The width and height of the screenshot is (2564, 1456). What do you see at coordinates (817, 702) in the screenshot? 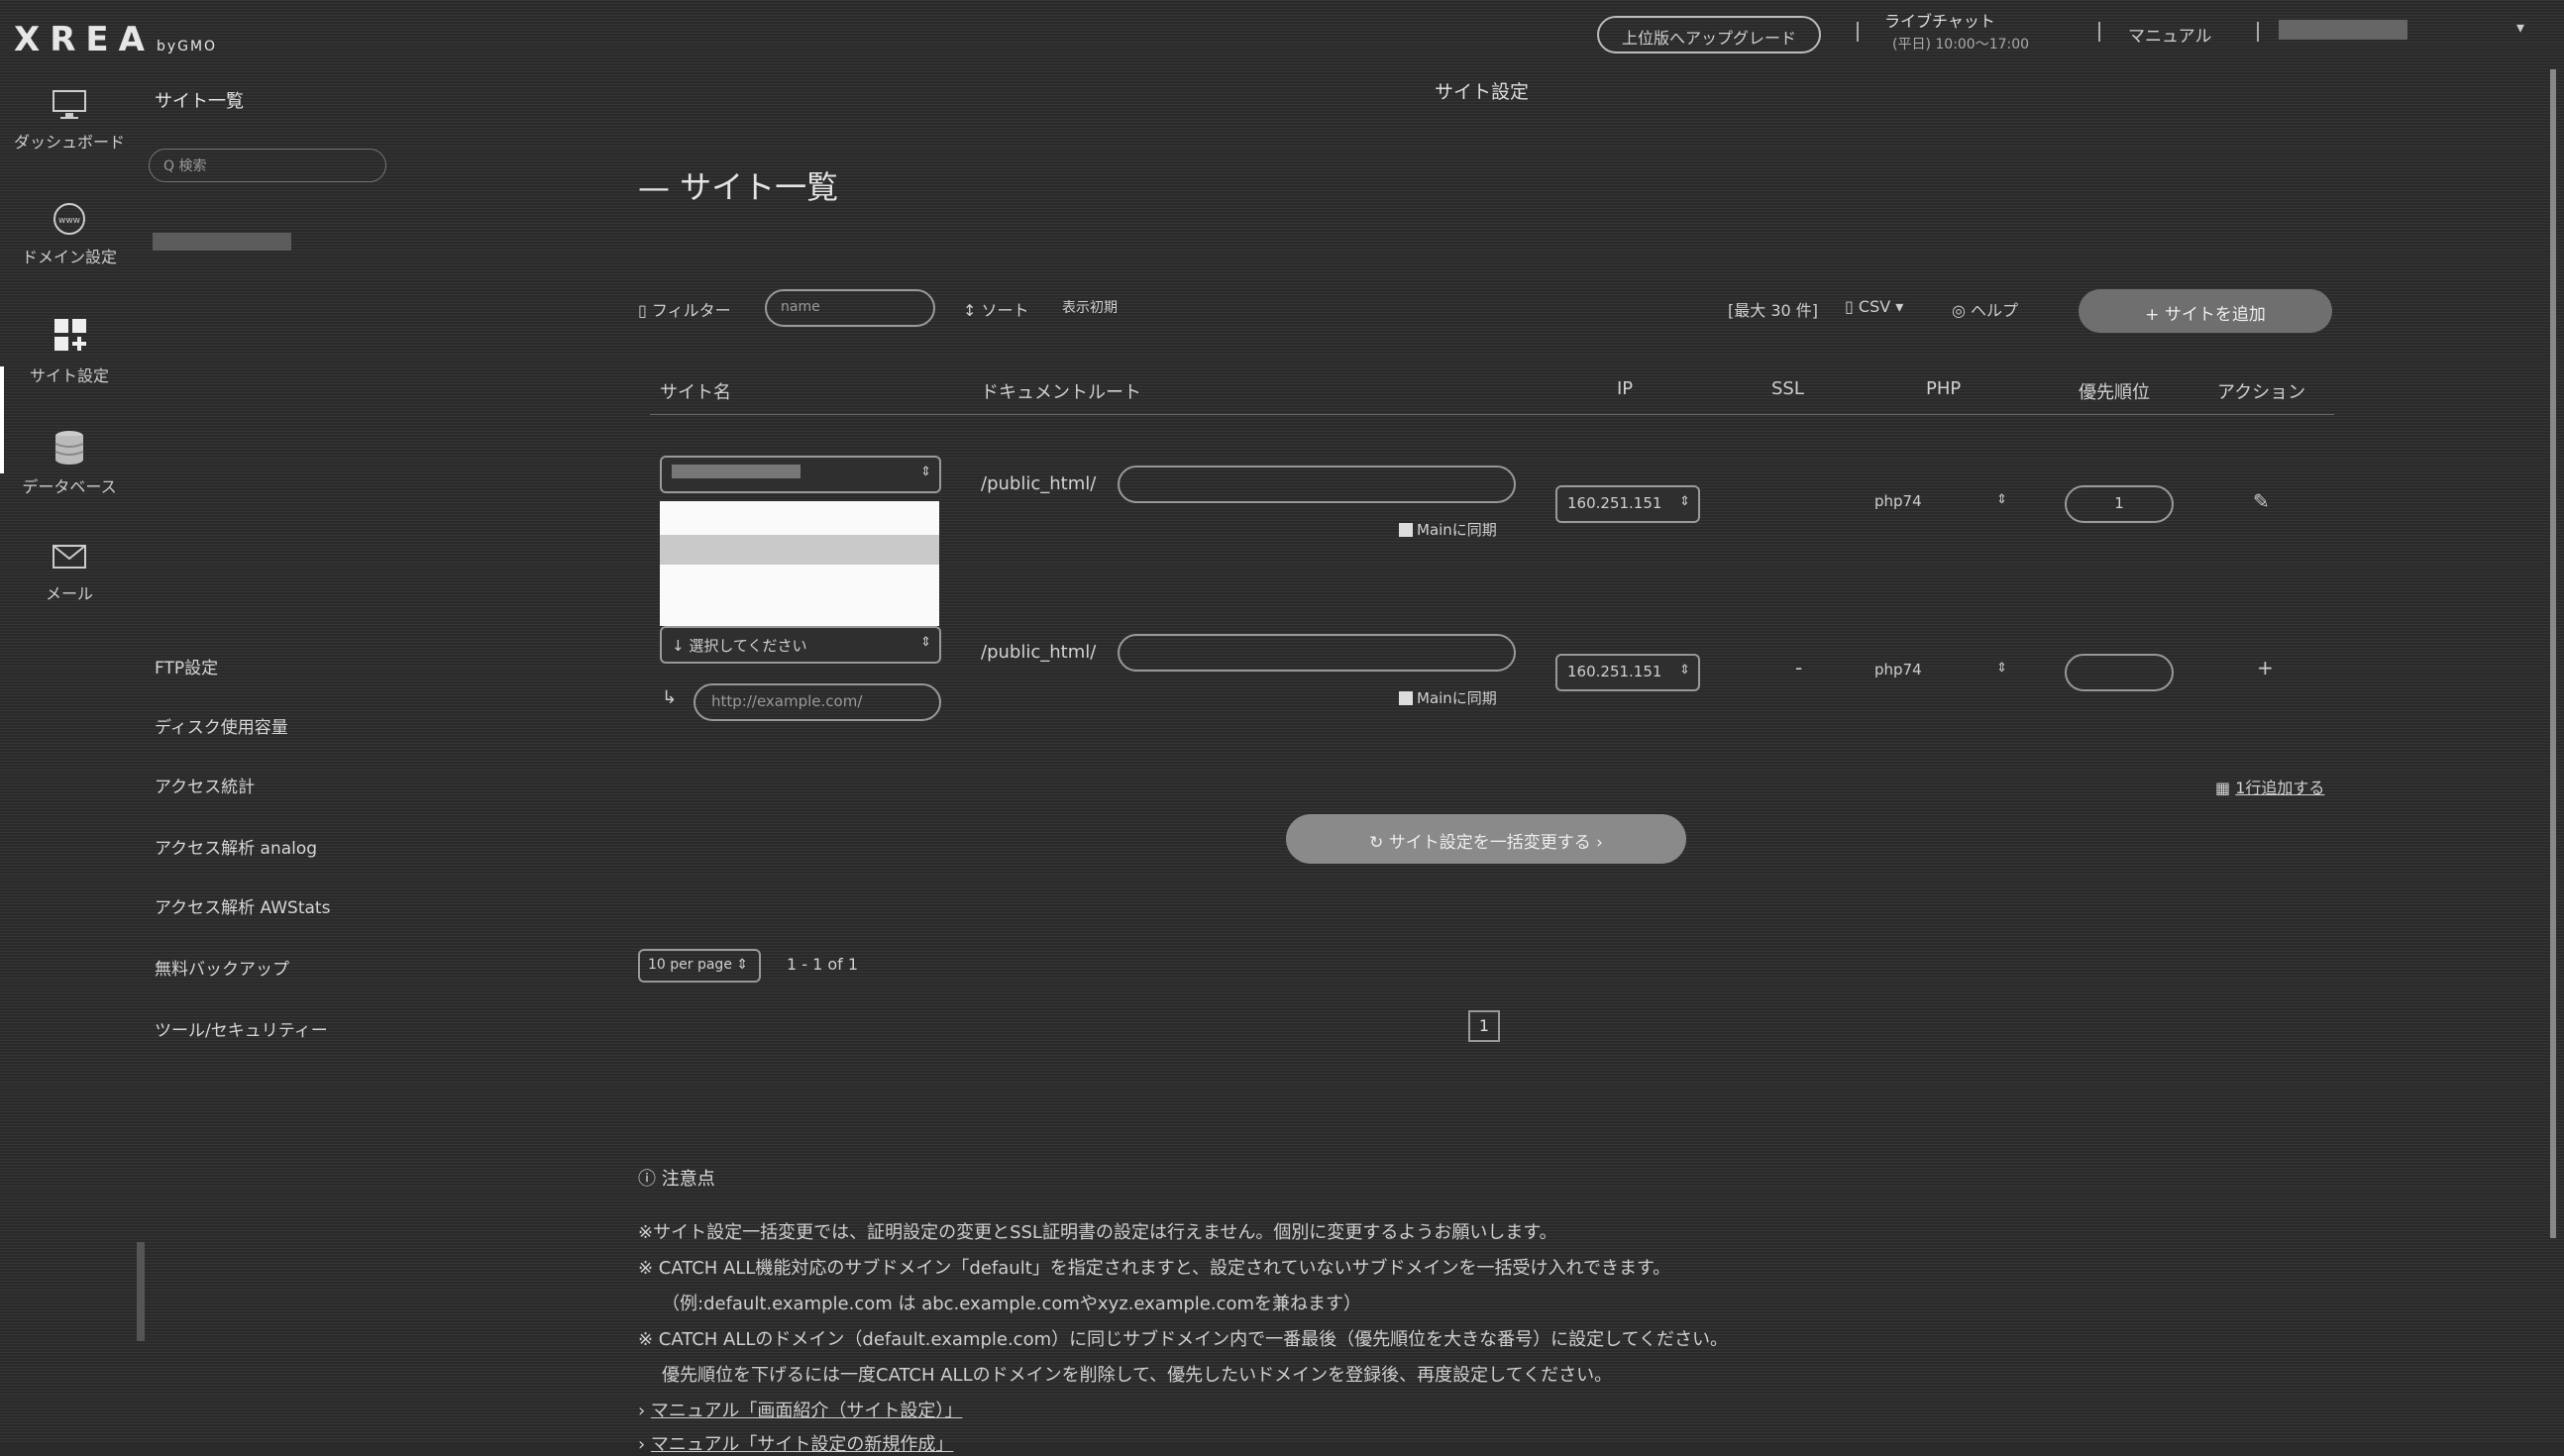
I see `url-input: http://example.com/` at bounding box center [817, 702].